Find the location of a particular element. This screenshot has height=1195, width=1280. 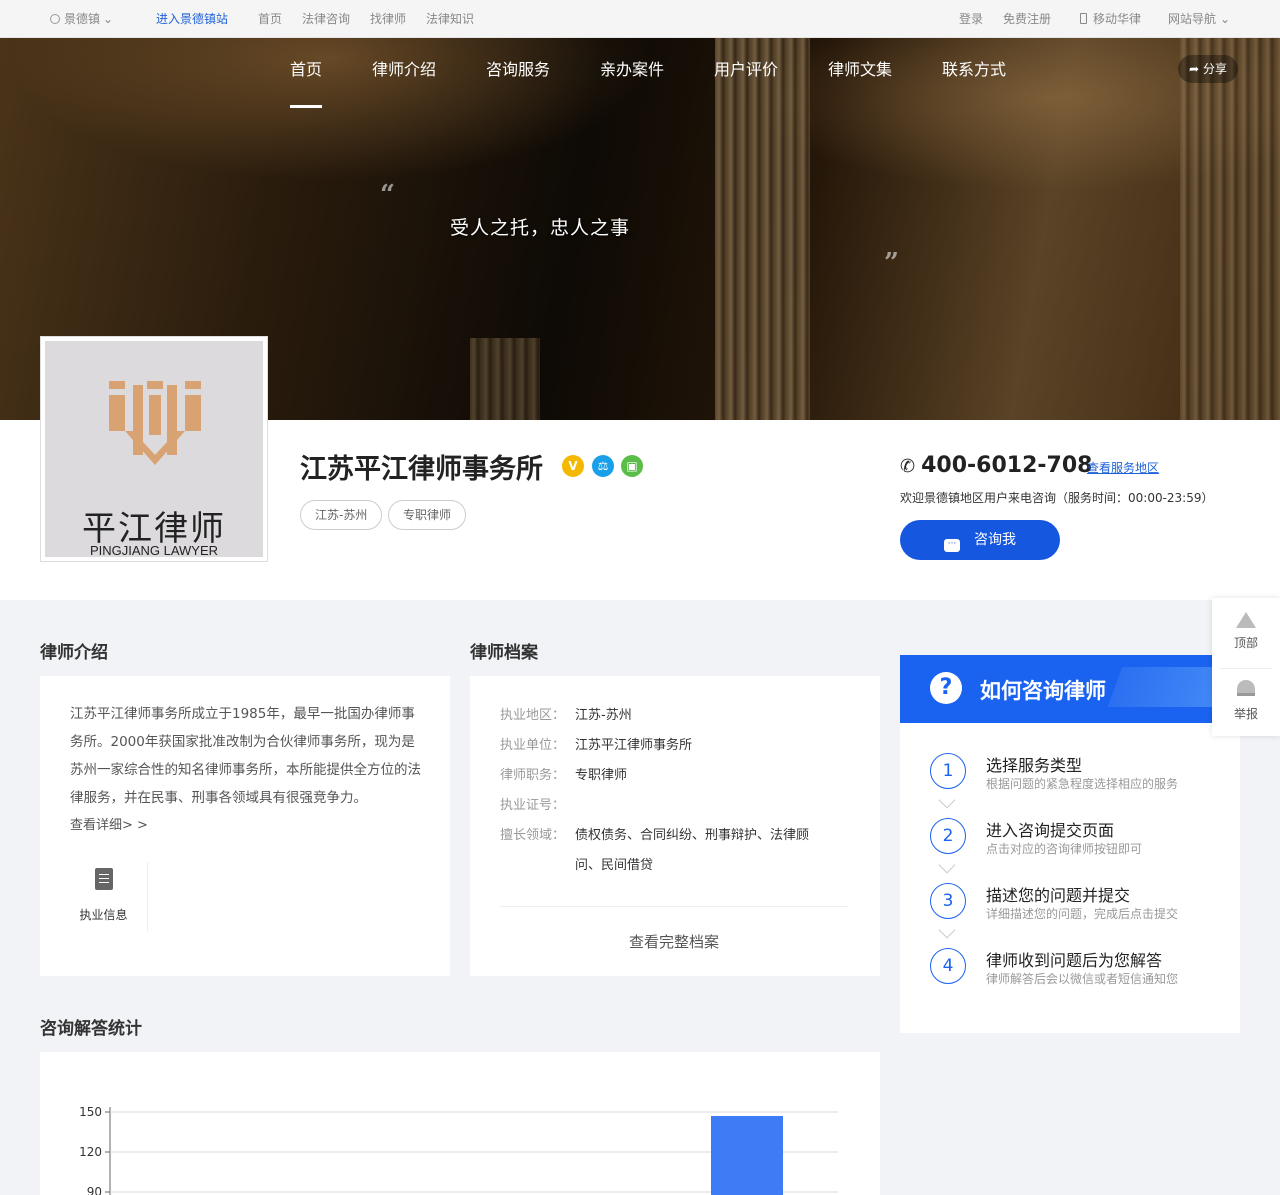

step-number: 2 is located at coordinates (948, 836).